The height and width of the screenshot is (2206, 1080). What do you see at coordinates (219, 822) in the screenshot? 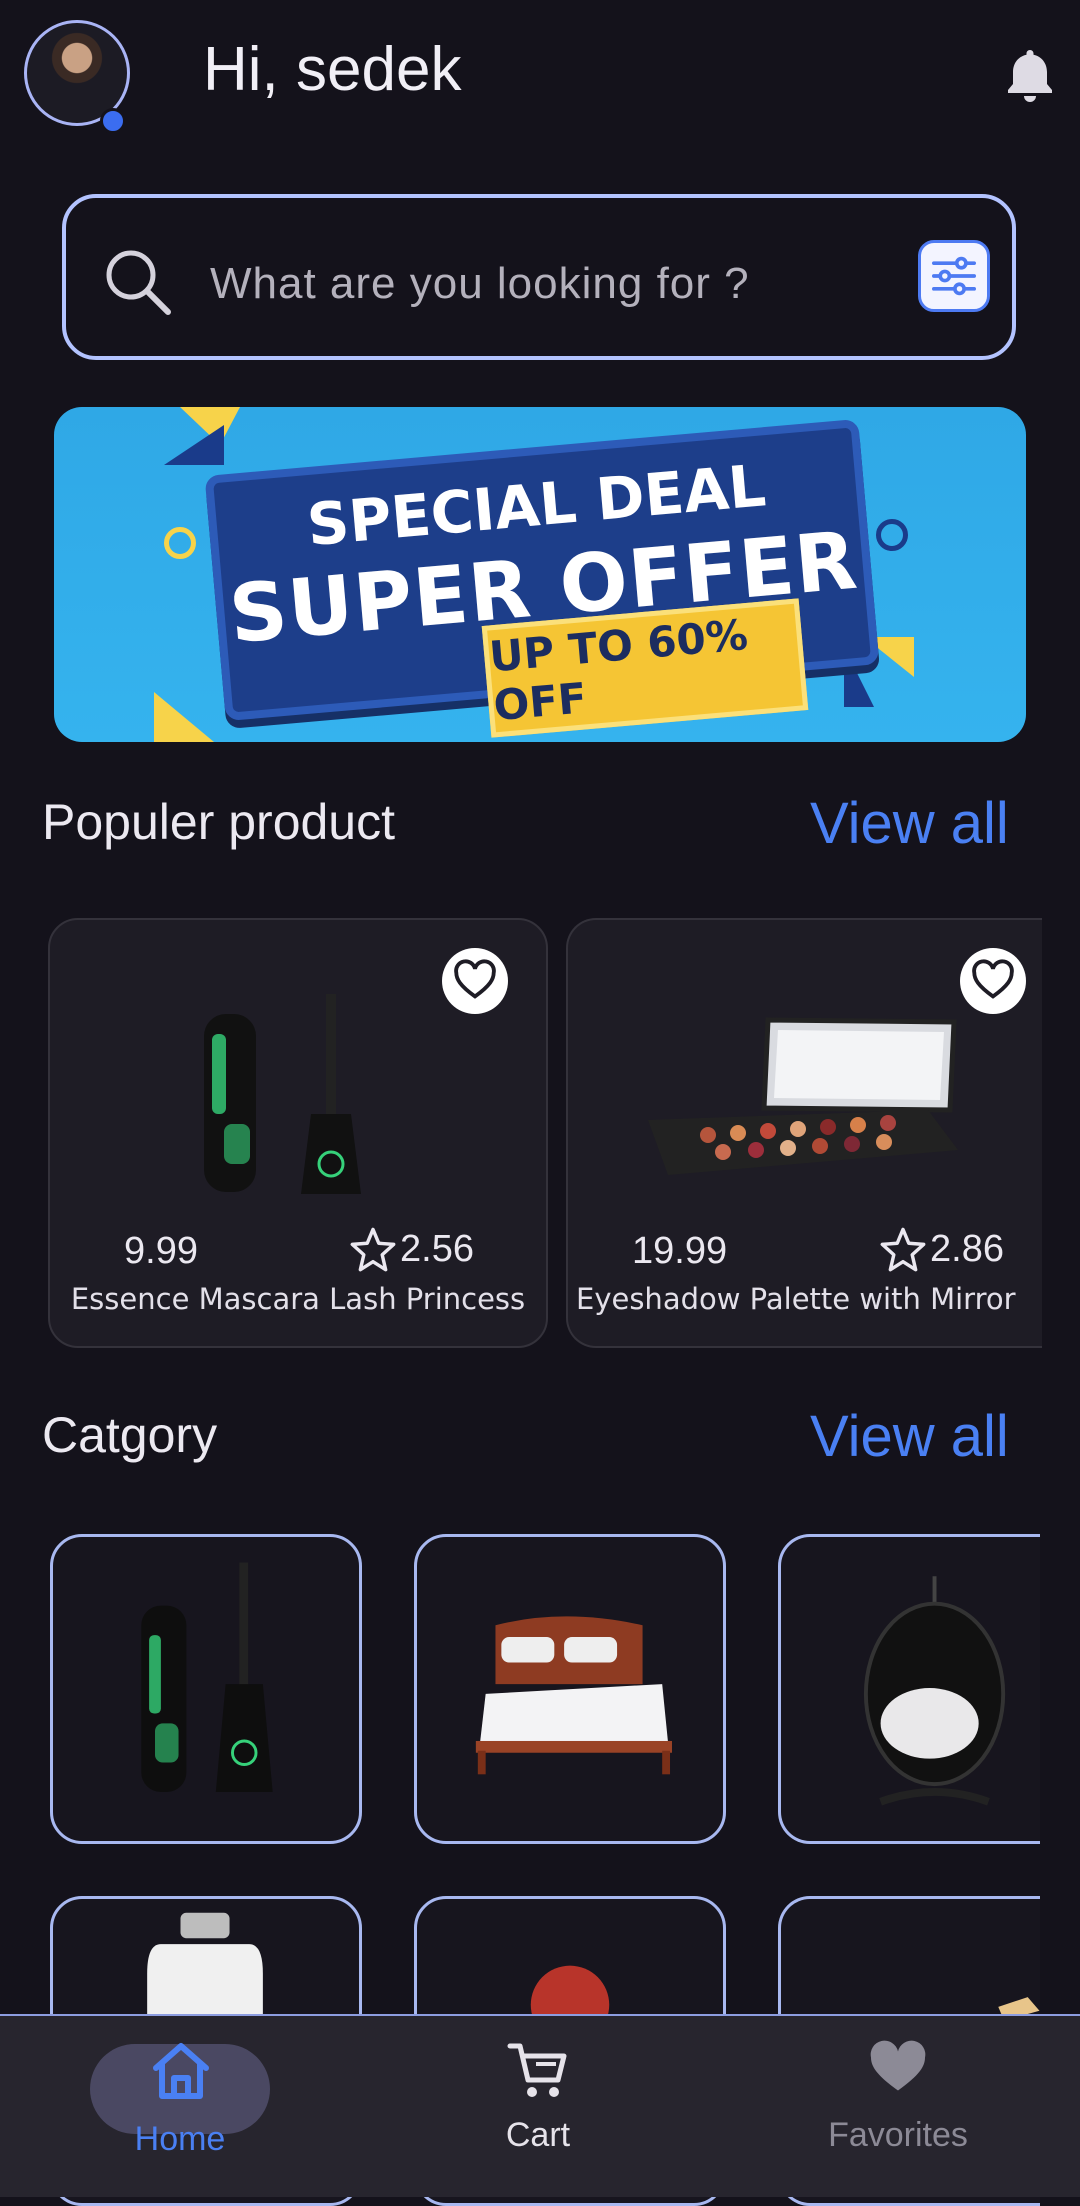
I see `popular-section-title: Populer product` at bounding box center [219, 822].